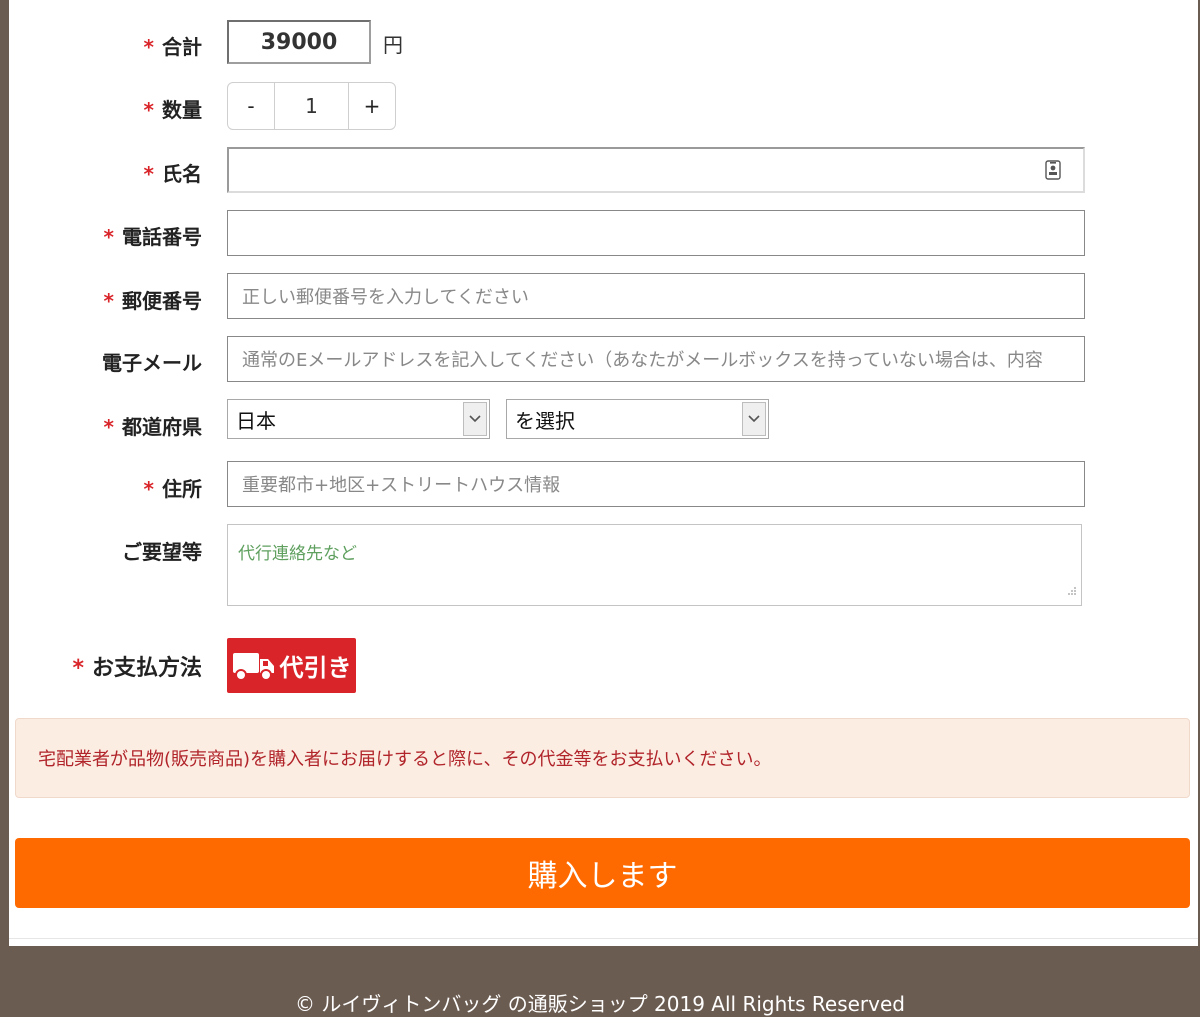 The width and height of the screenshot is (1200, 1017). I want to click on phone-input, so click(656, 233).